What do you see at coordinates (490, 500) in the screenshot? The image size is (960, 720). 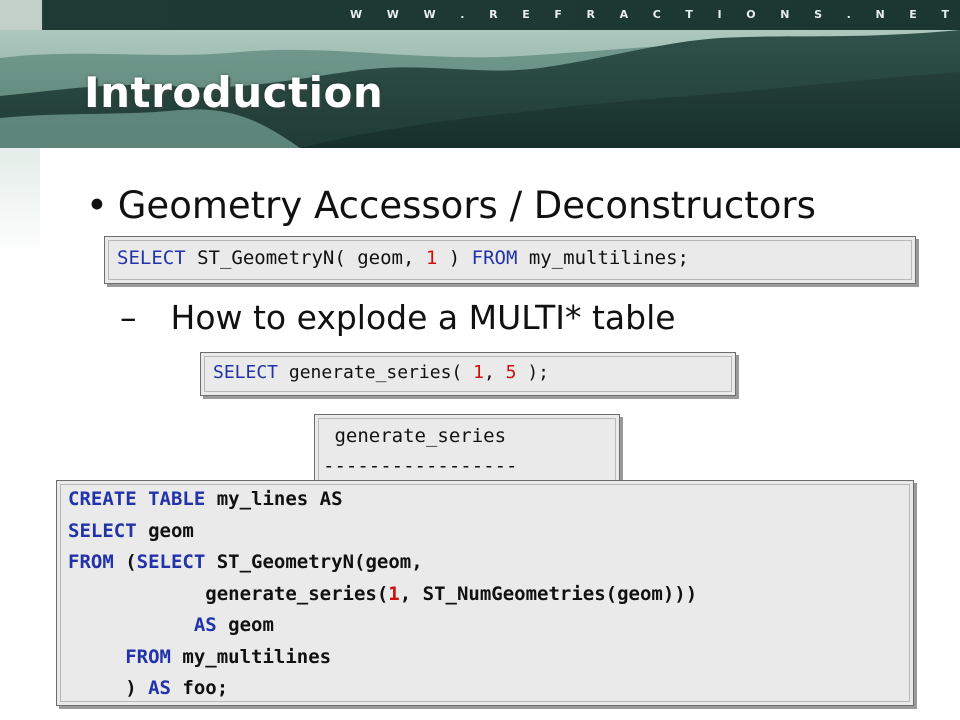 I see `code-line: CREATE TABLE my_lines AS` at bounding box center [490, 500].